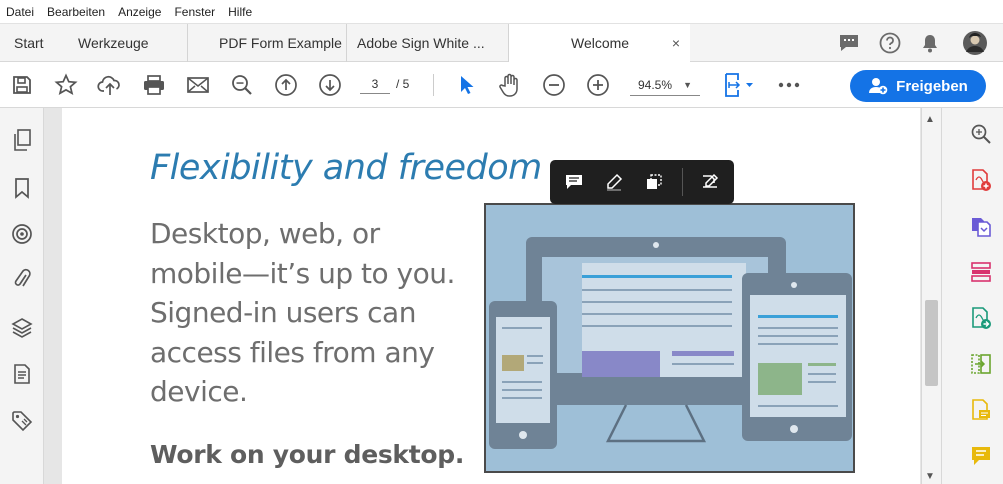 This screenshot has height=484, width=1003. I want to click on add-note-icon, so click(981, 456).